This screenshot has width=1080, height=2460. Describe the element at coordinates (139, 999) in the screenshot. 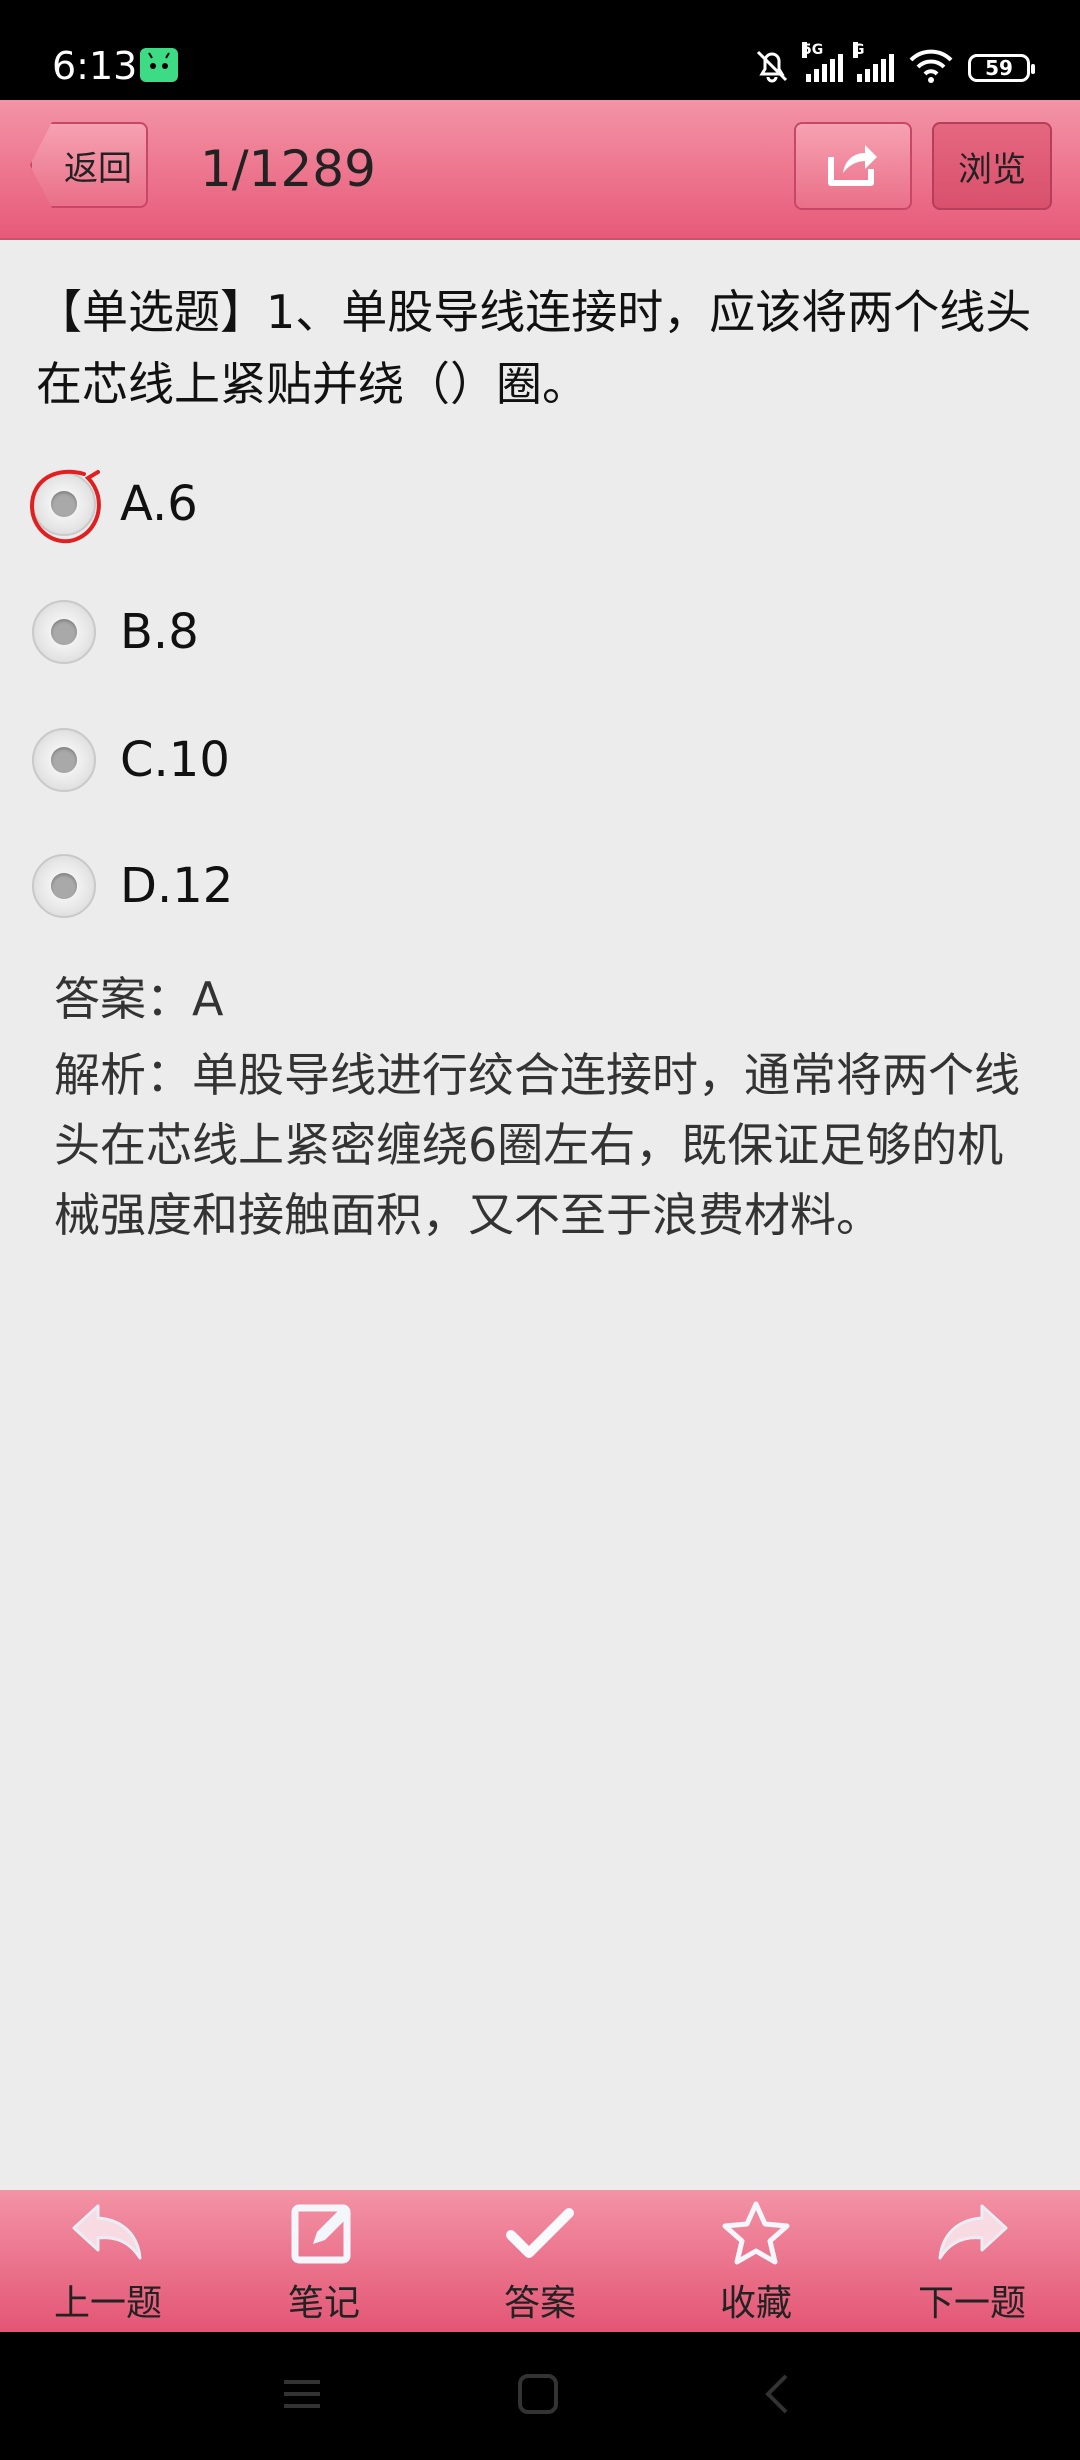

I see `answer-text: 答案：A` at that location.